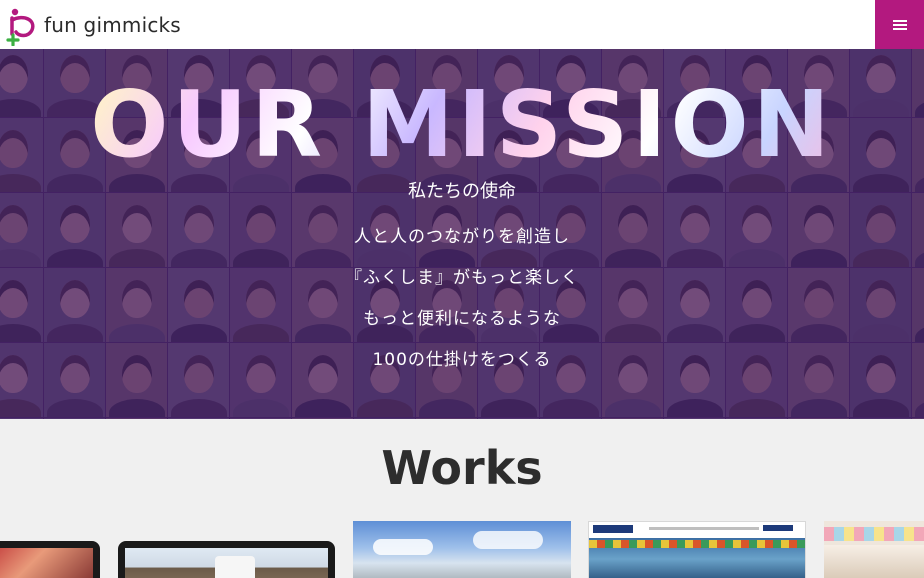 This screenshot has height=578, width=924. I want to click on mission-line: もっと便利になるような, so click(462, 319).